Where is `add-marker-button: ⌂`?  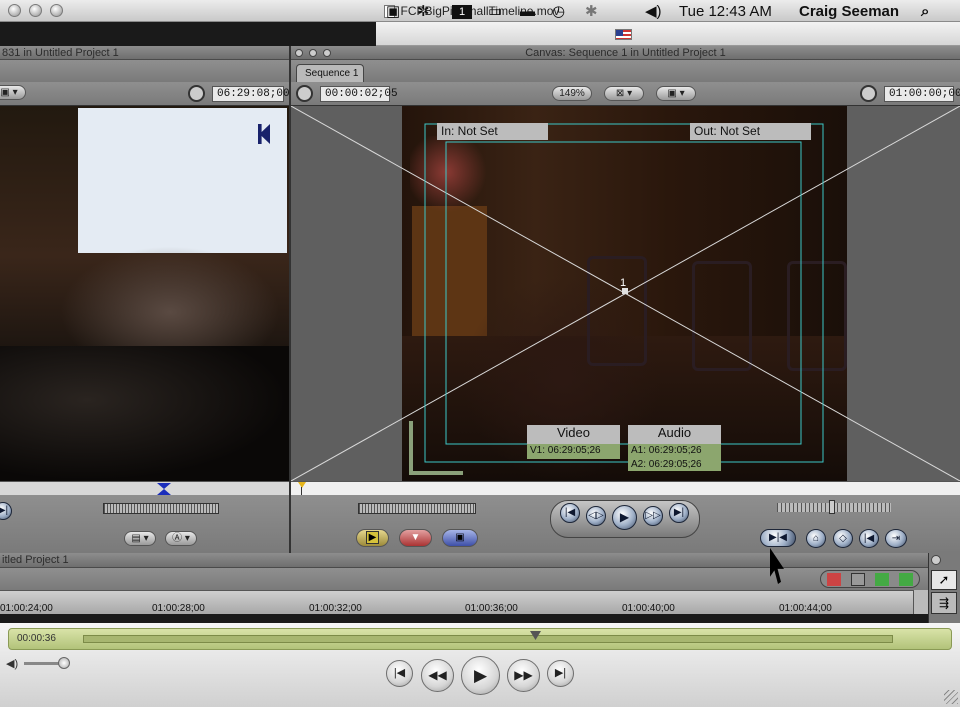 add-marker-button: ⌂ is located at coordinates (816, 538).